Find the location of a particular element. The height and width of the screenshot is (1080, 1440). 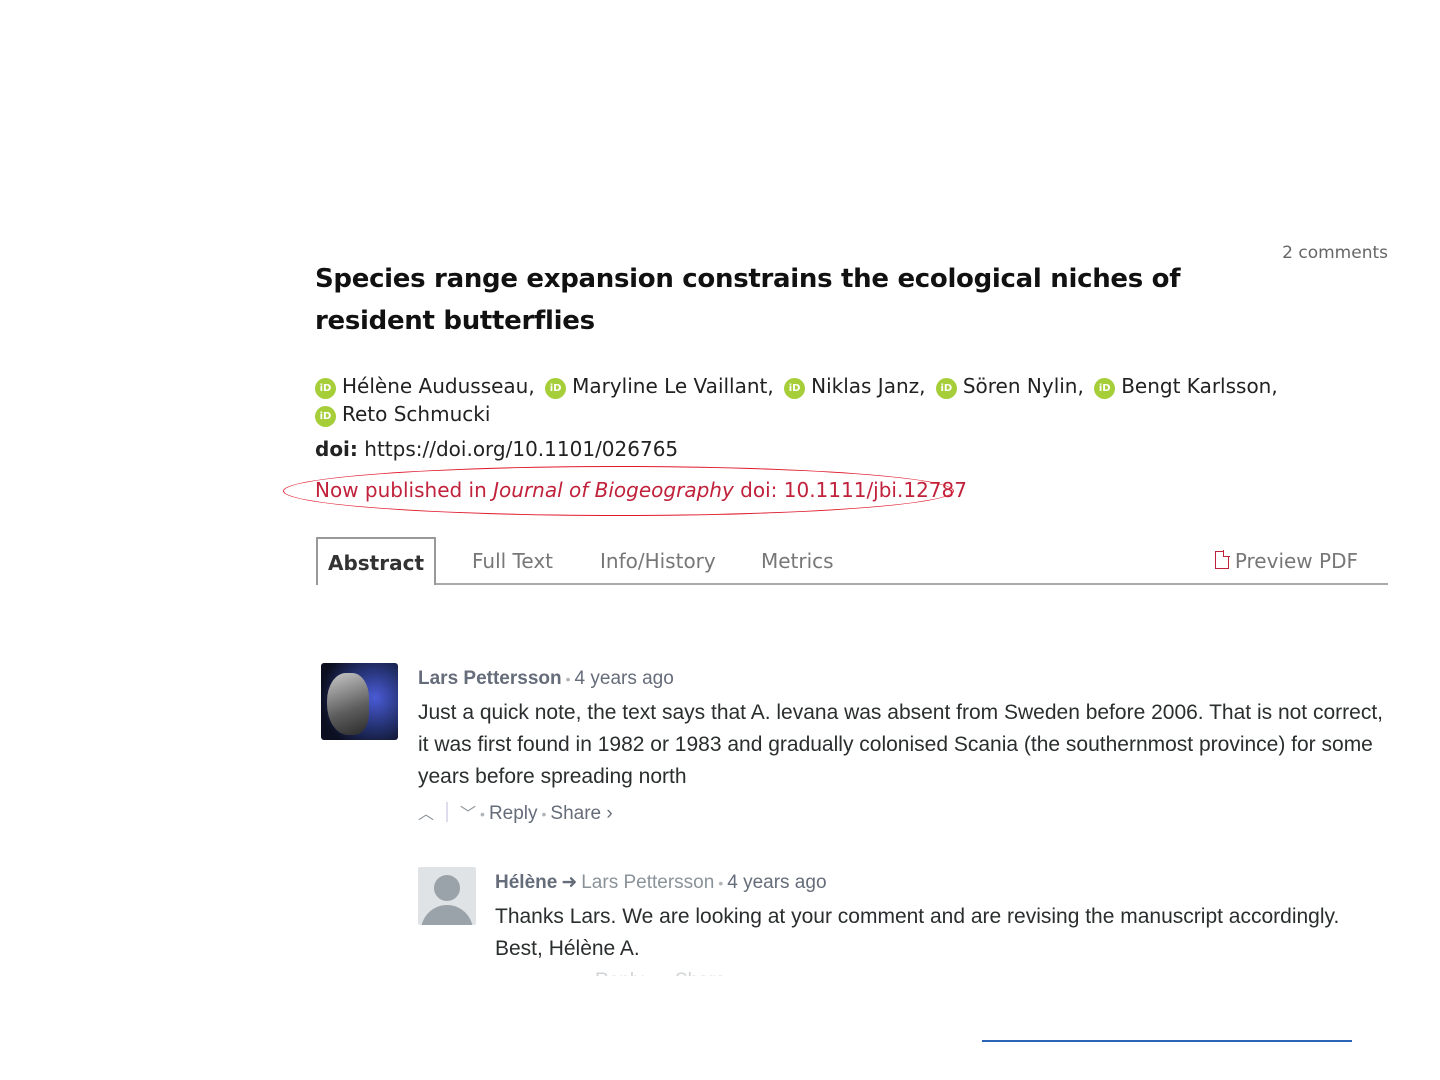

avatar-body is located at coordinates (447, 915).